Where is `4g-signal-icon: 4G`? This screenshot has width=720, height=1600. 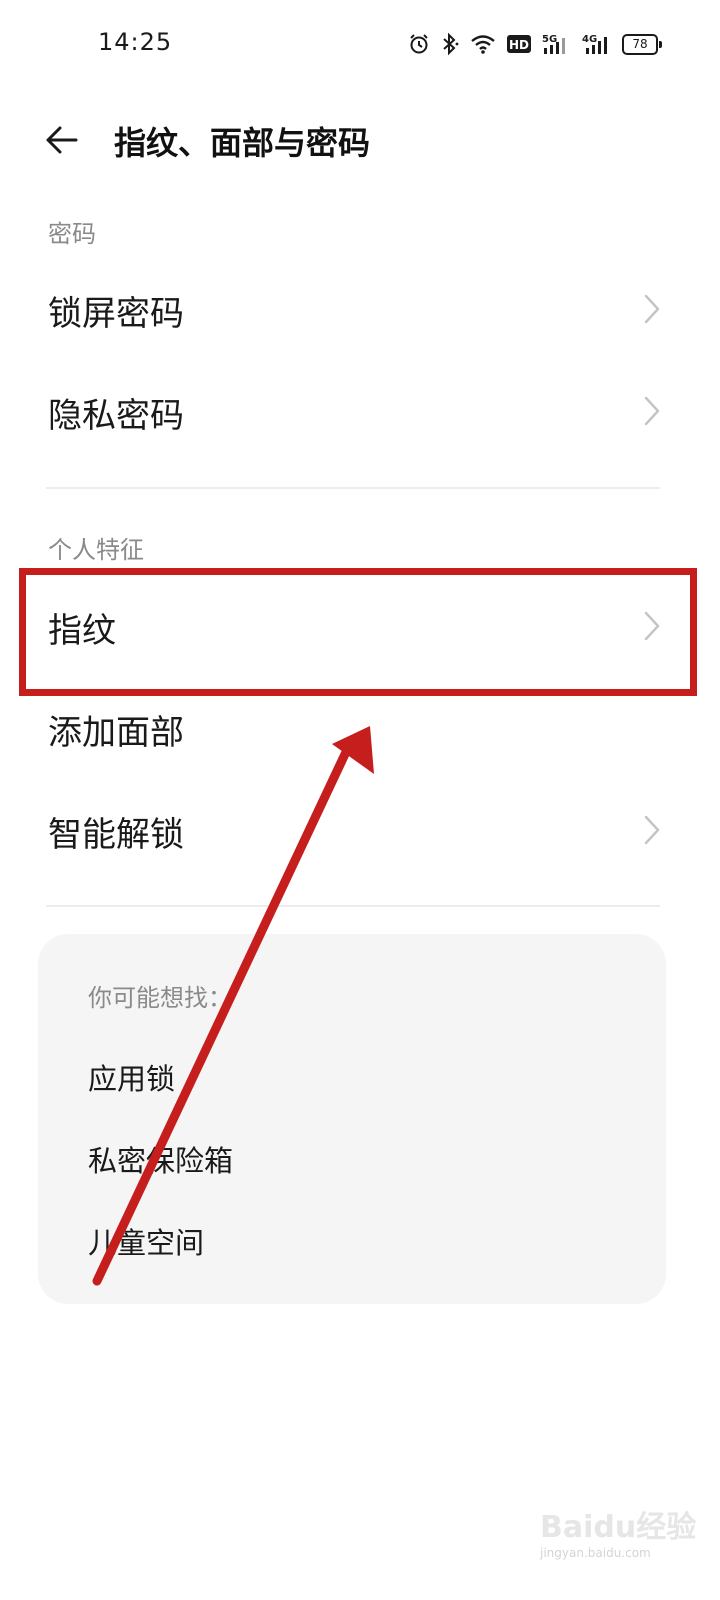
4g-signal-icon: 4G is located at coordinates (594, 44).